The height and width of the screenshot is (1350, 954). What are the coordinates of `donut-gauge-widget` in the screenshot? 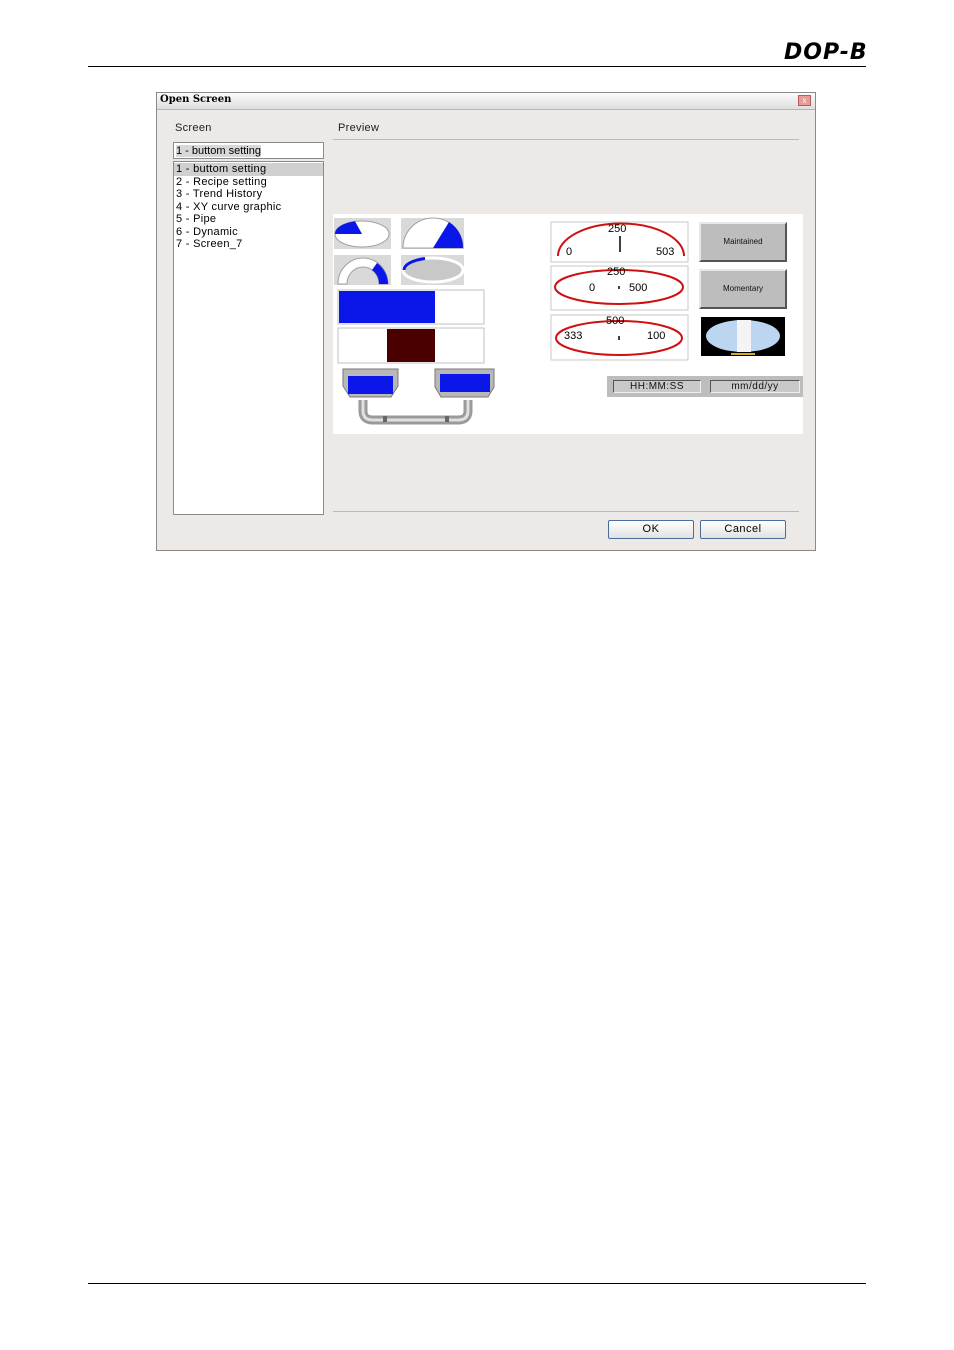 It's located at (362, 270).